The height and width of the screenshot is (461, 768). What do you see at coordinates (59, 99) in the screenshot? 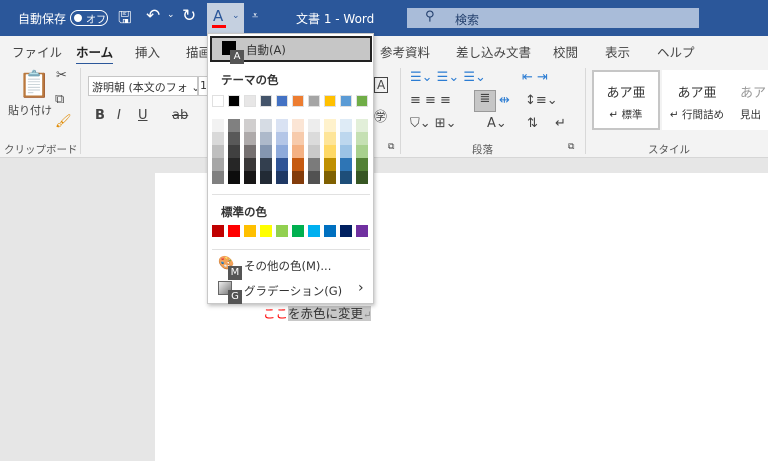
I see `copy-icon: ⧉` at bounding box center [59, 99].